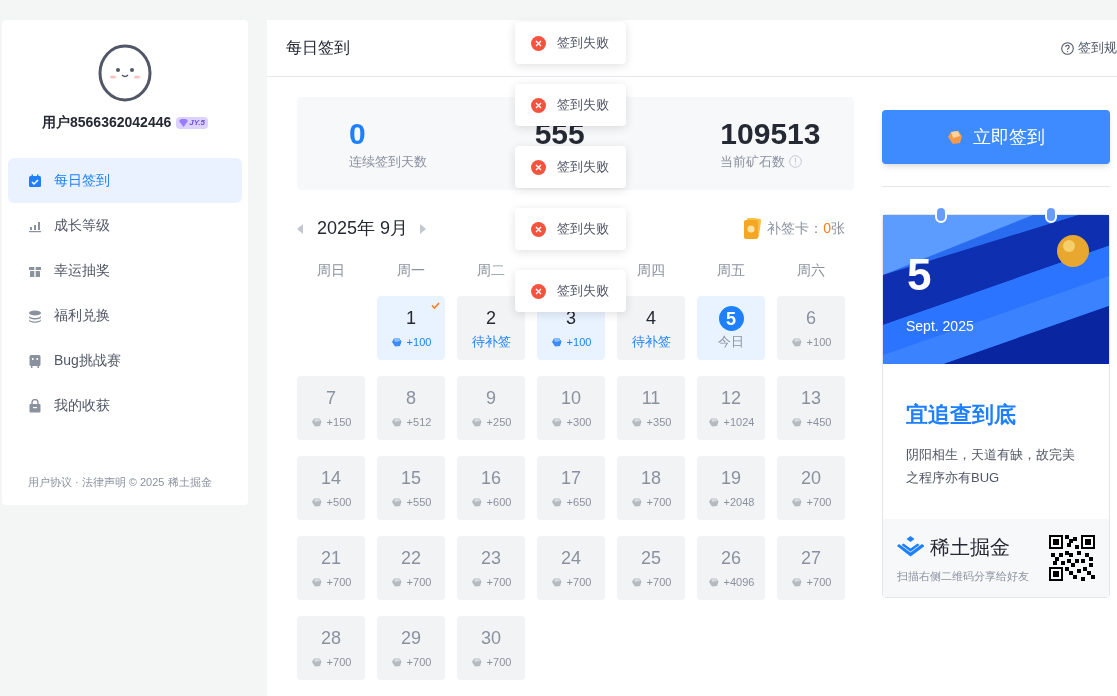 The width and height of the screenshot is (1117, 696). Describe the element at coordinates (331, 398) in the screenshot. I see `day-number: 7` at that location.